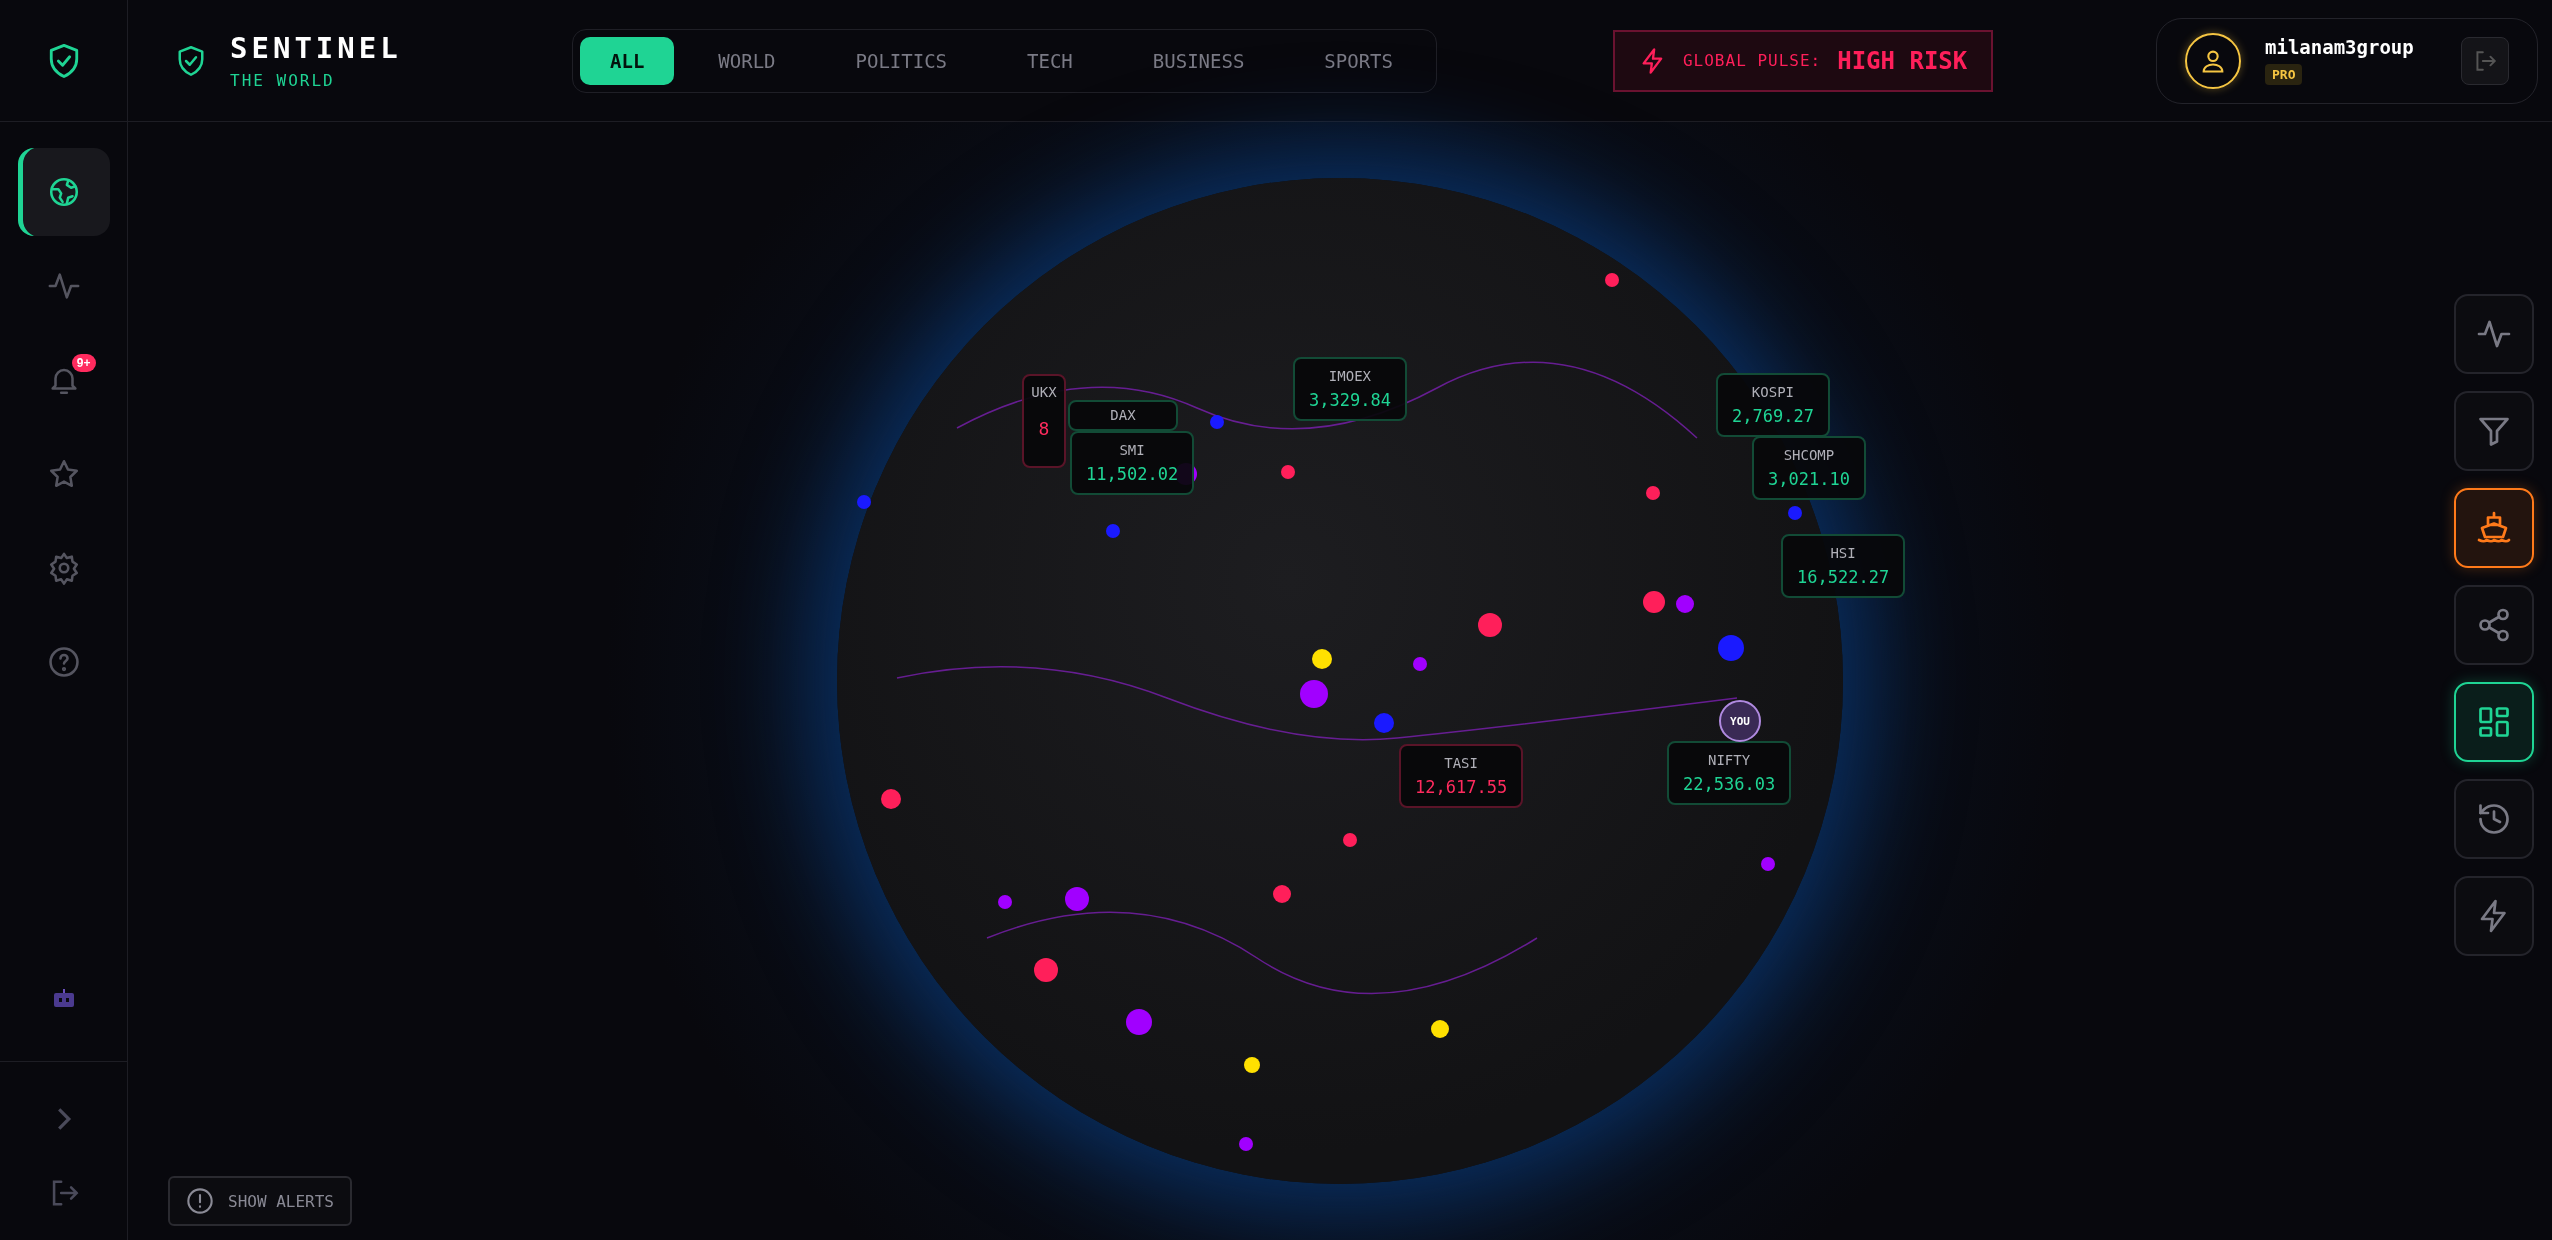 This screenshot has height=1240, width=2552. I want to click on market-ticker-card: HSI 16,522.27, so click(1843, 566).